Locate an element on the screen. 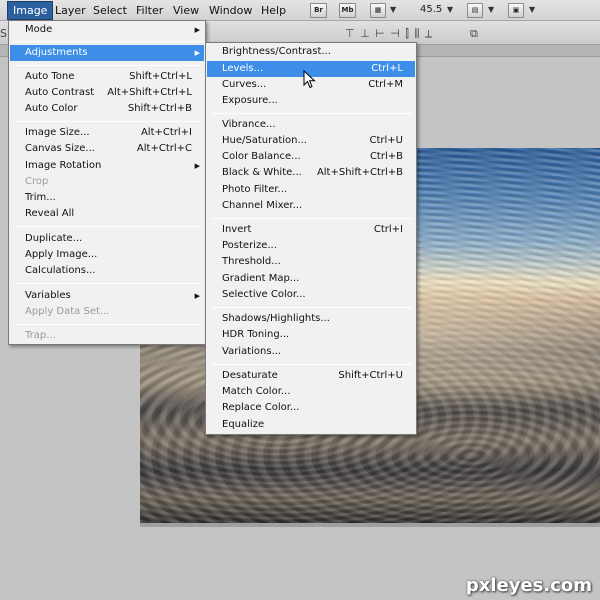  arrange-documents-icon: ▤ is located at coordinates (475, 10).